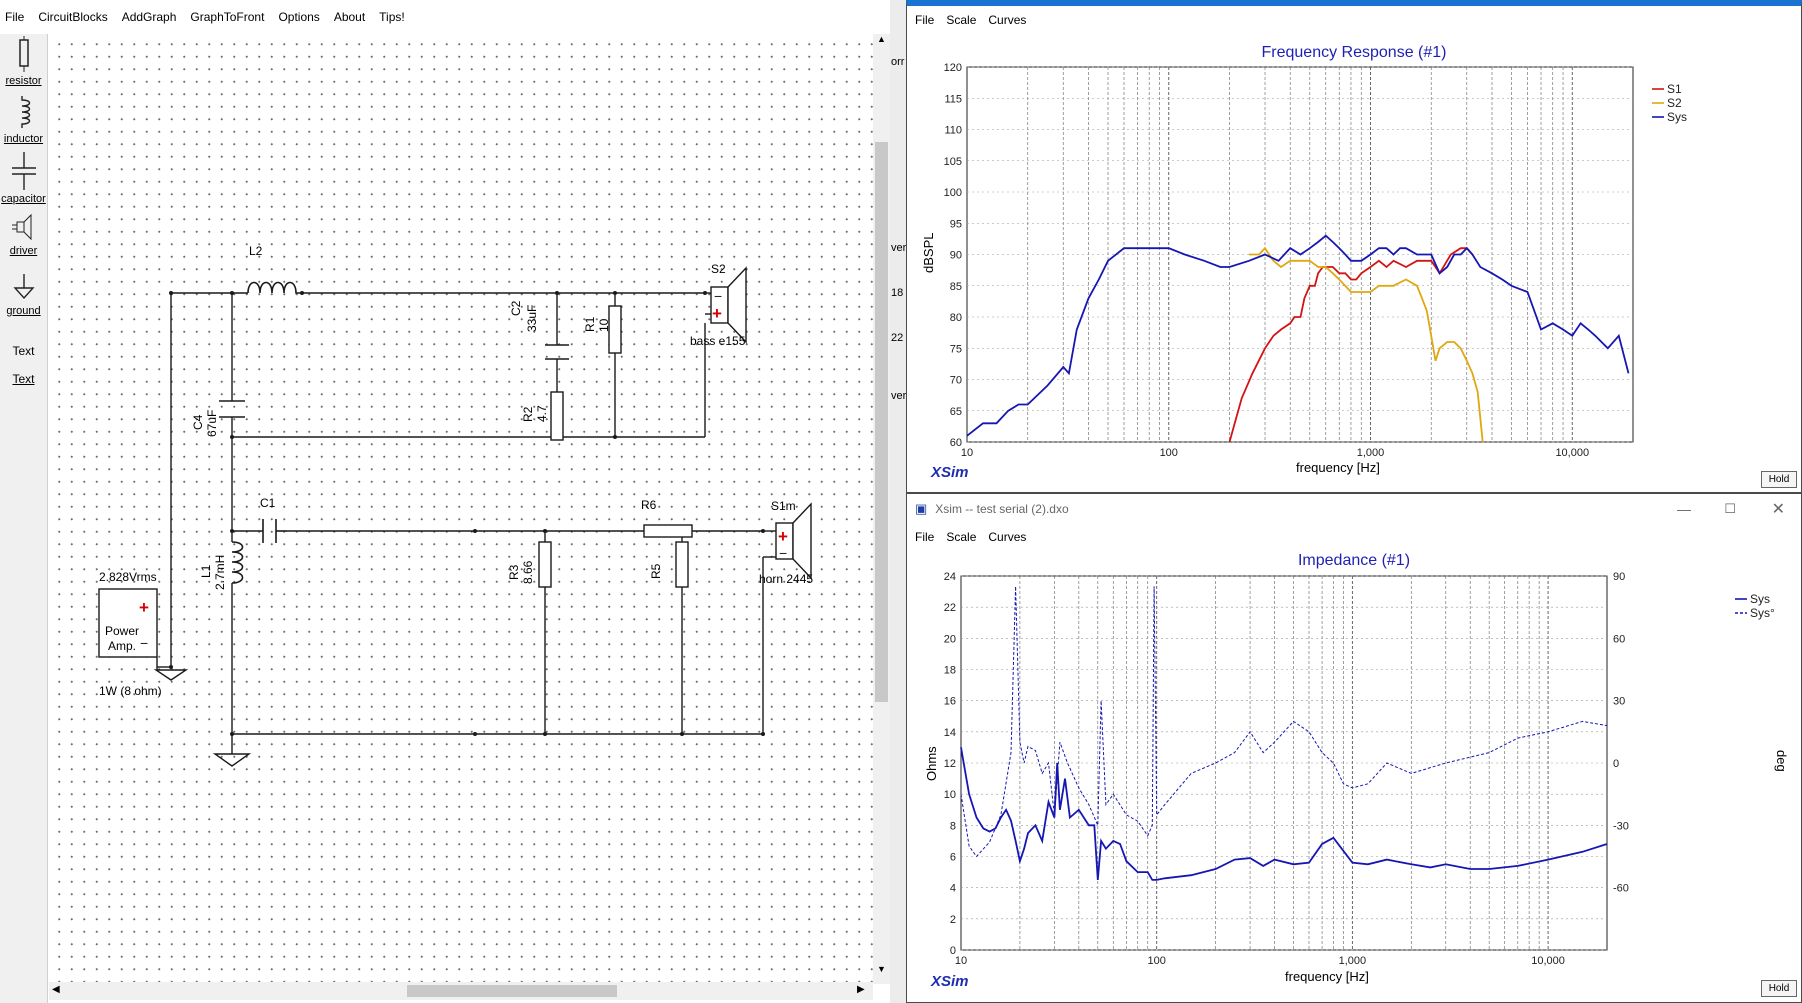 The width and height of the screenshot is (1802, 1003). What do you see at coordinates (950, 472) in the screenshot?
I see `fr-brand-logo: XSim` at bounding box center [950, 472].